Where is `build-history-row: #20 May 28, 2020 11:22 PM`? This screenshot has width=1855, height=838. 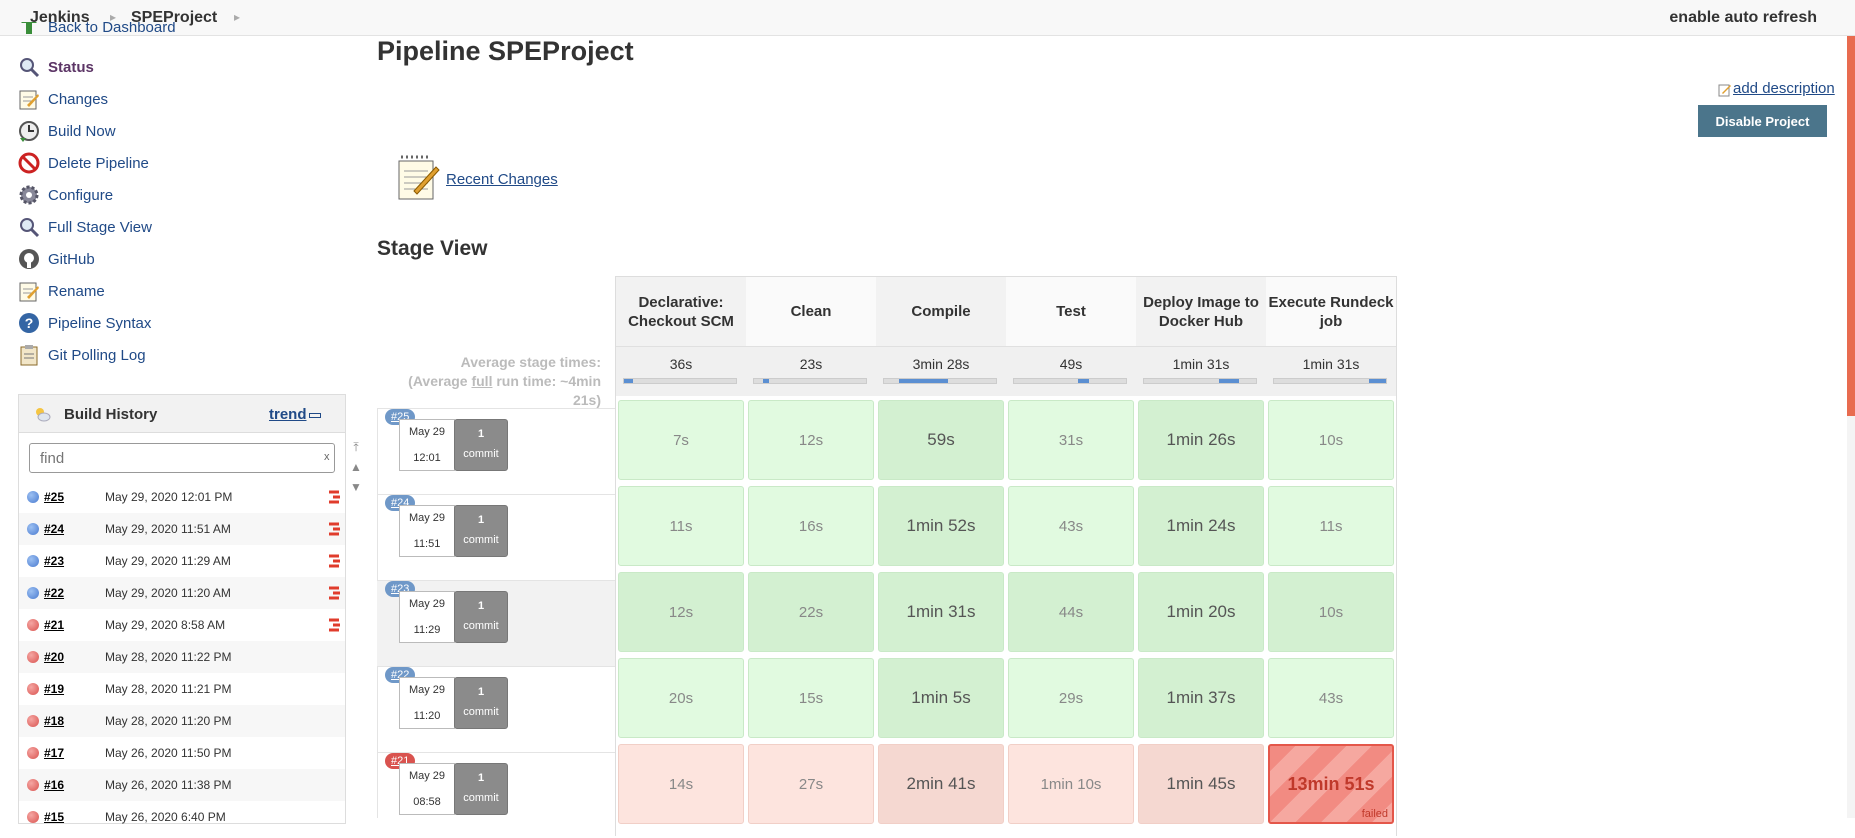 build-history-row: #20 May 28, 2020 11:22 PM is located at coordinates (182, 657).